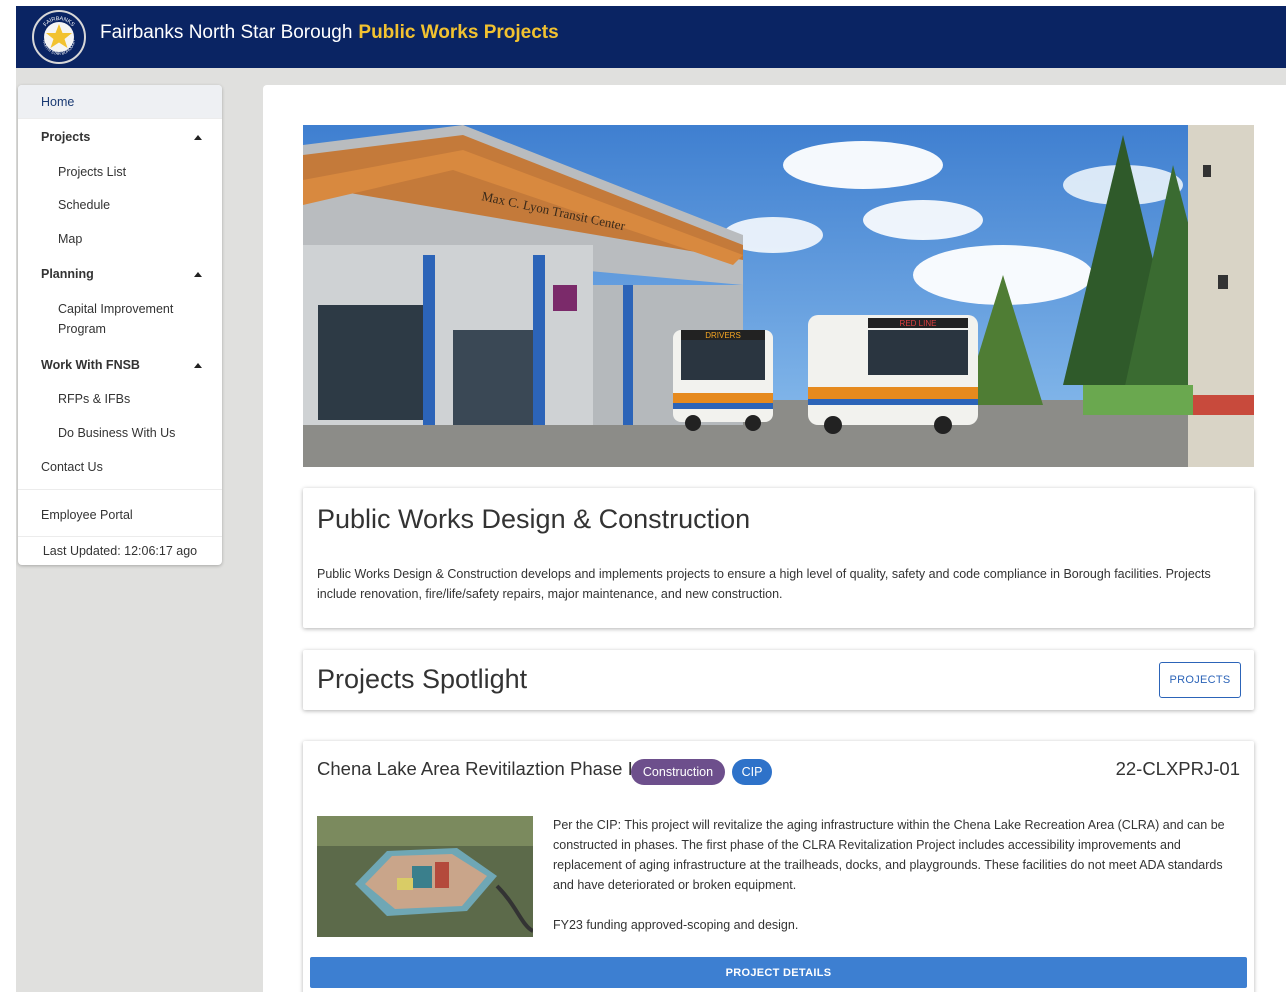  What do you see at coordinates (87, 515) in the screenshot?
I see `sidebar-item-label: Employee Portal` at bounding box center [87, 515].